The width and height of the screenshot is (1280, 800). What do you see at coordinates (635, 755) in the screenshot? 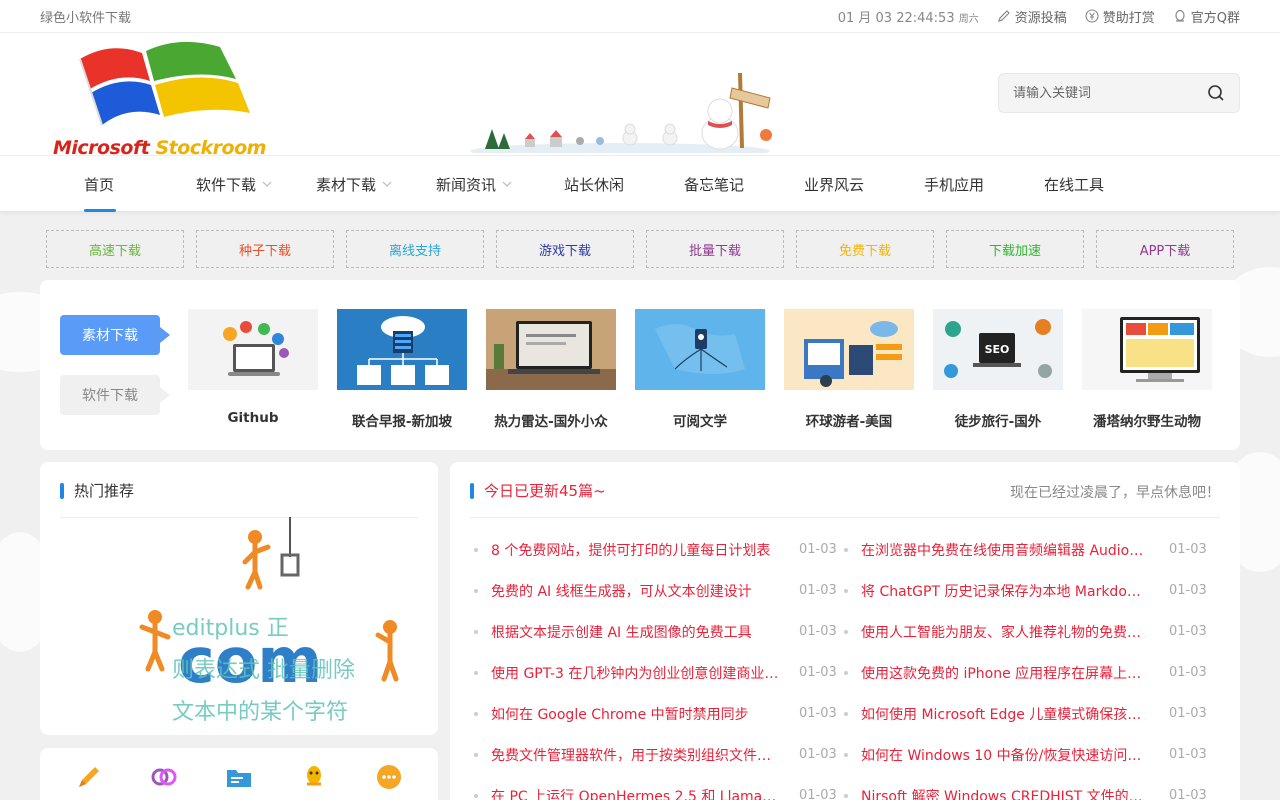
I see `update-title: 免费文件管理器软件，用于按类别组织文件和文件夹` at bounding box center [635, 755].